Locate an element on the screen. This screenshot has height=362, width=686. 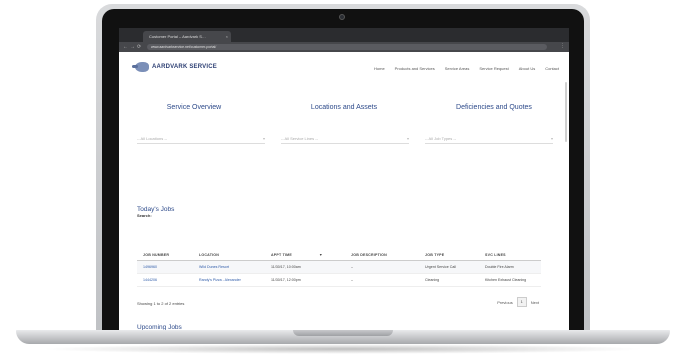
appt-time: 11/30/17, 12:00pm is located at coordinates (286, 280).